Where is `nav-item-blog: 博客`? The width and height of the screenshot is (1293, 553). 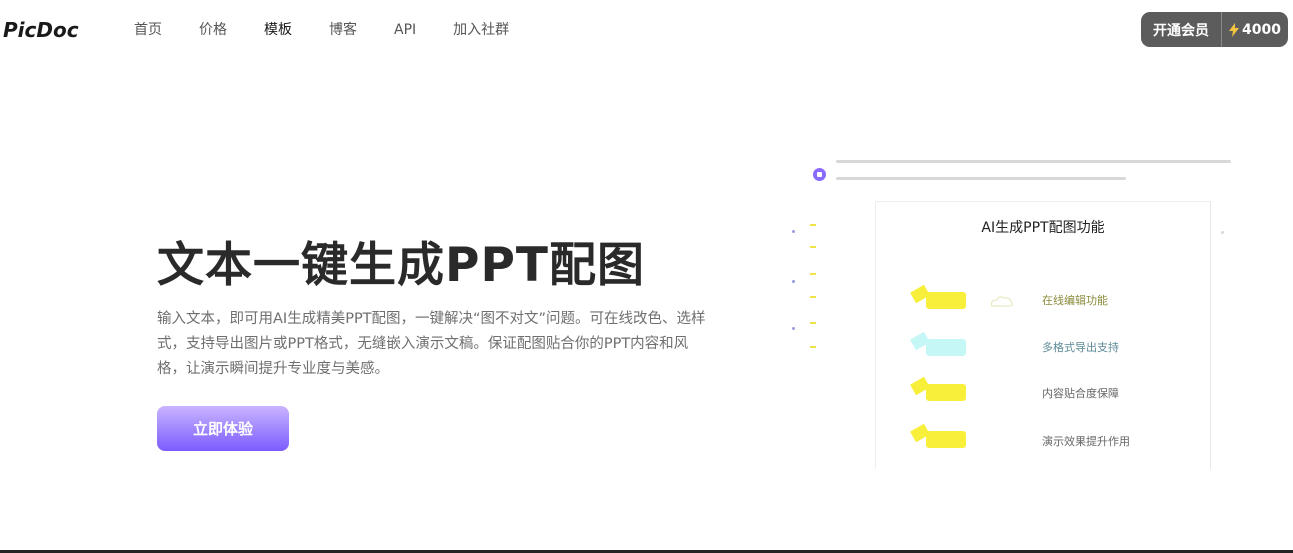 nav-item-blog: 博客 is located at coordinates (343, 30).